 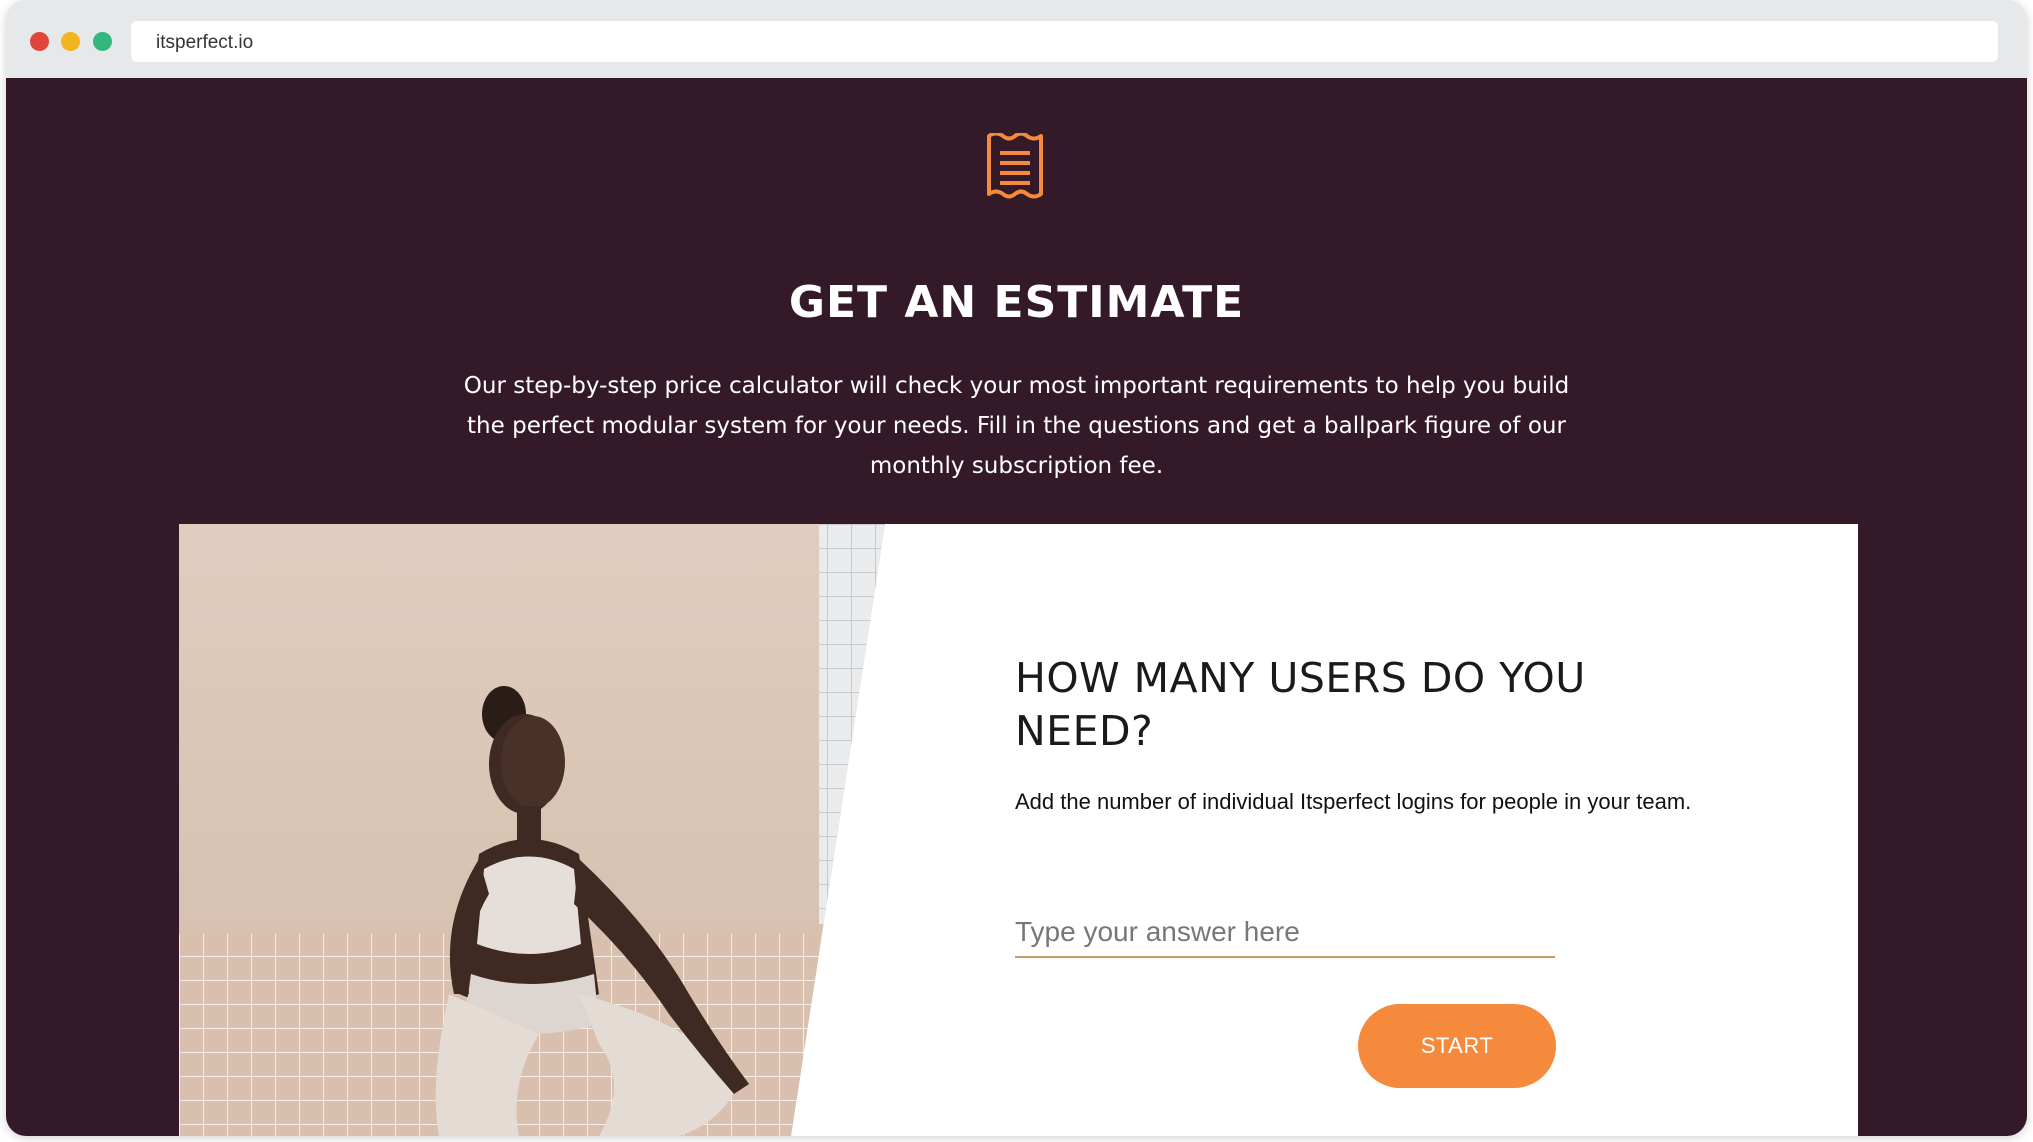 I want to click on address-bar: itsperfect.io, so click(x=1064, y=41).